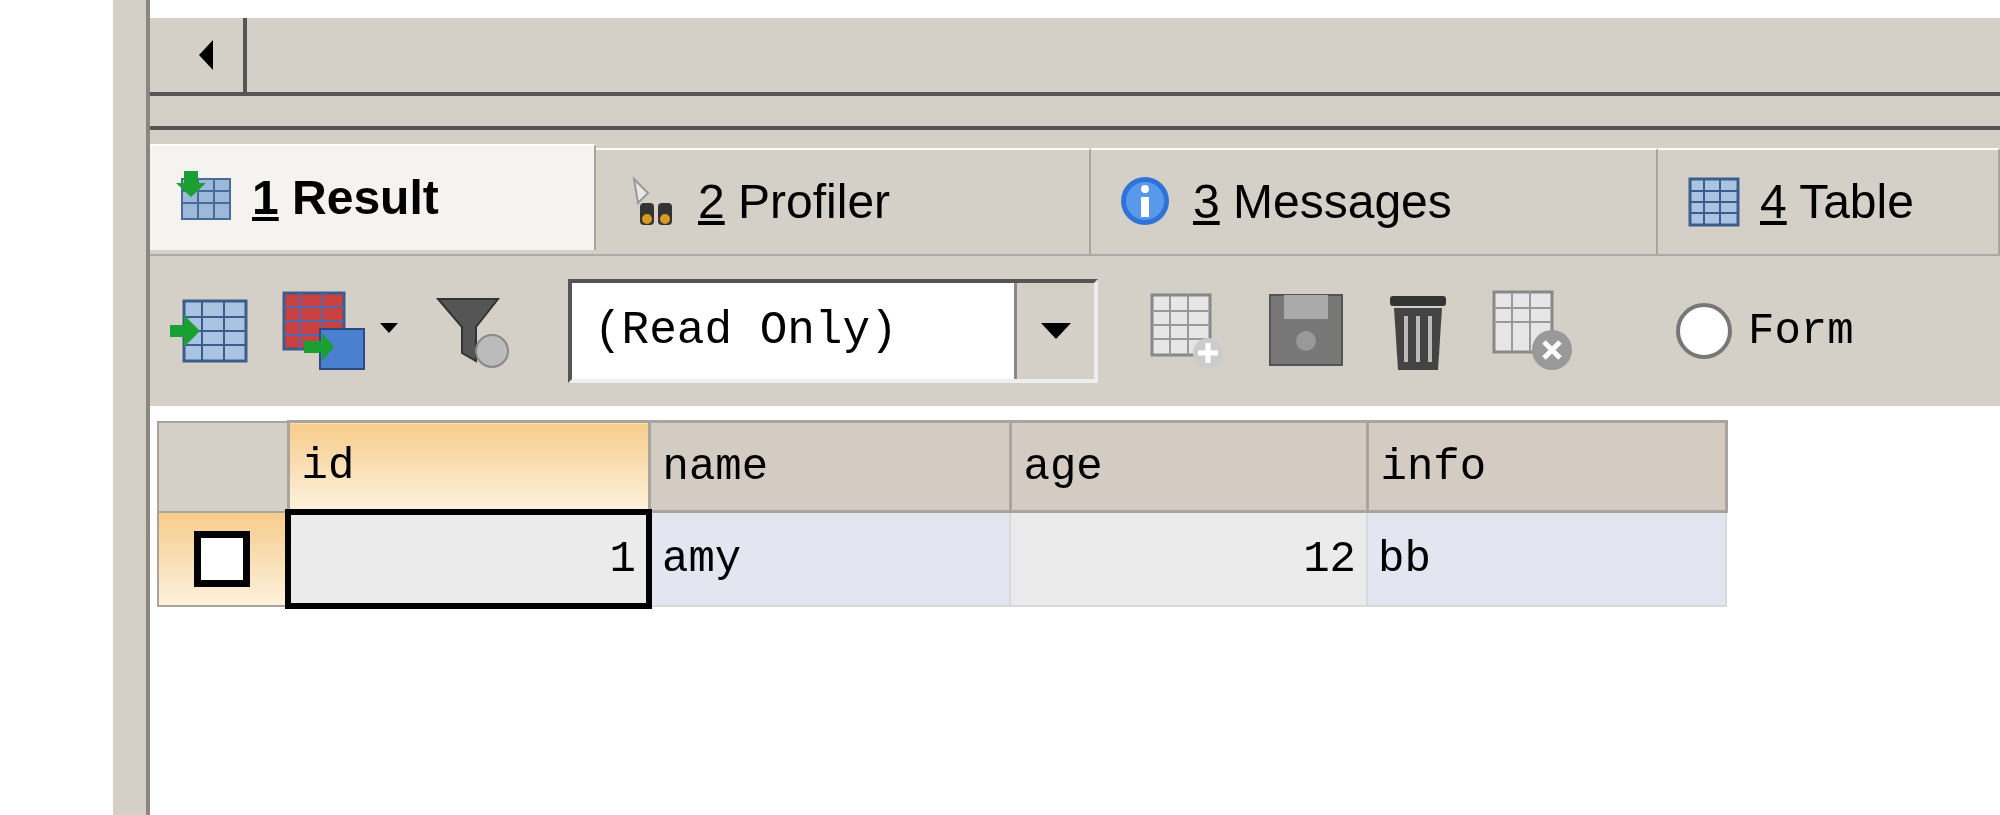 The image size is (2000, 815). What do you see at coordinates (843, 201) in the screenshot?
I see `tab: 2 Profiler` at bounding box center [843, 201].